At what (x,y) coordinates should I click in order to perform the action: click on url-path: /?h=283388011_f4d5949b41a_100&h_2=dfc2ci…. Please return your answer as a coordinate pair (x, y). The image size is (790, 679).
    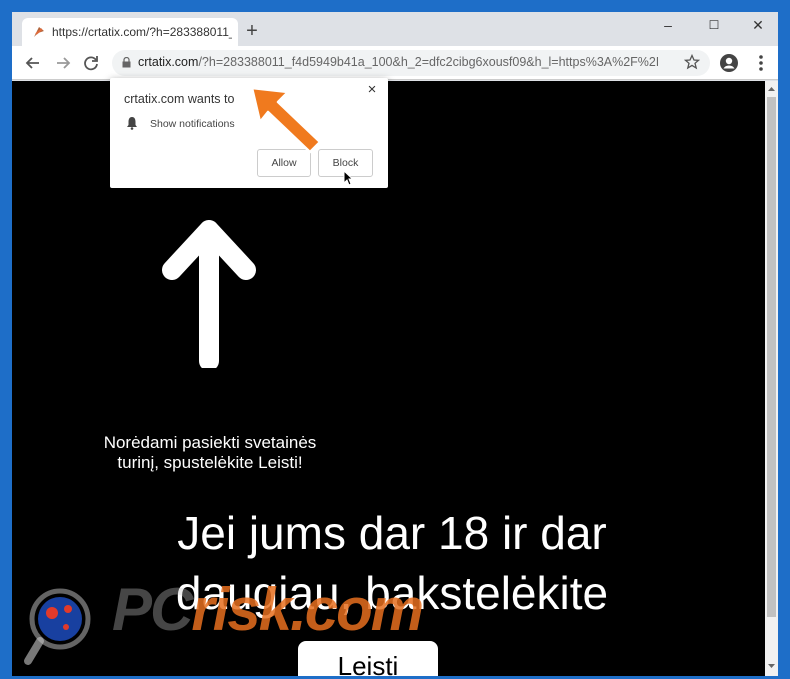
    Looking at the image, I should click on (428, 62).